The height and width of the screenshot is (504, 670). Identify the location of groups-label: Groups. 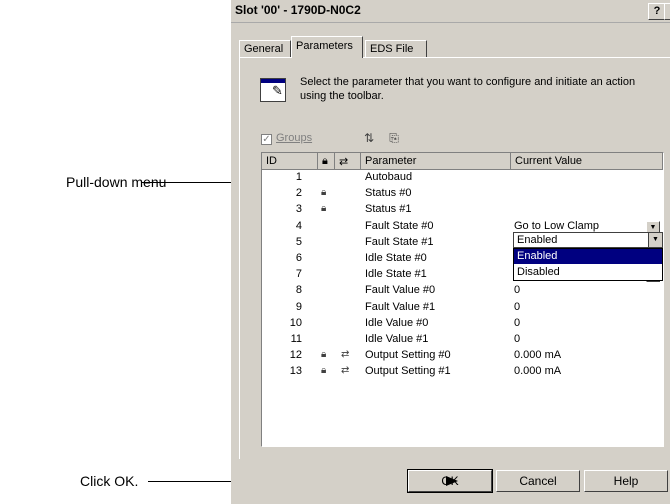
(294, 138).